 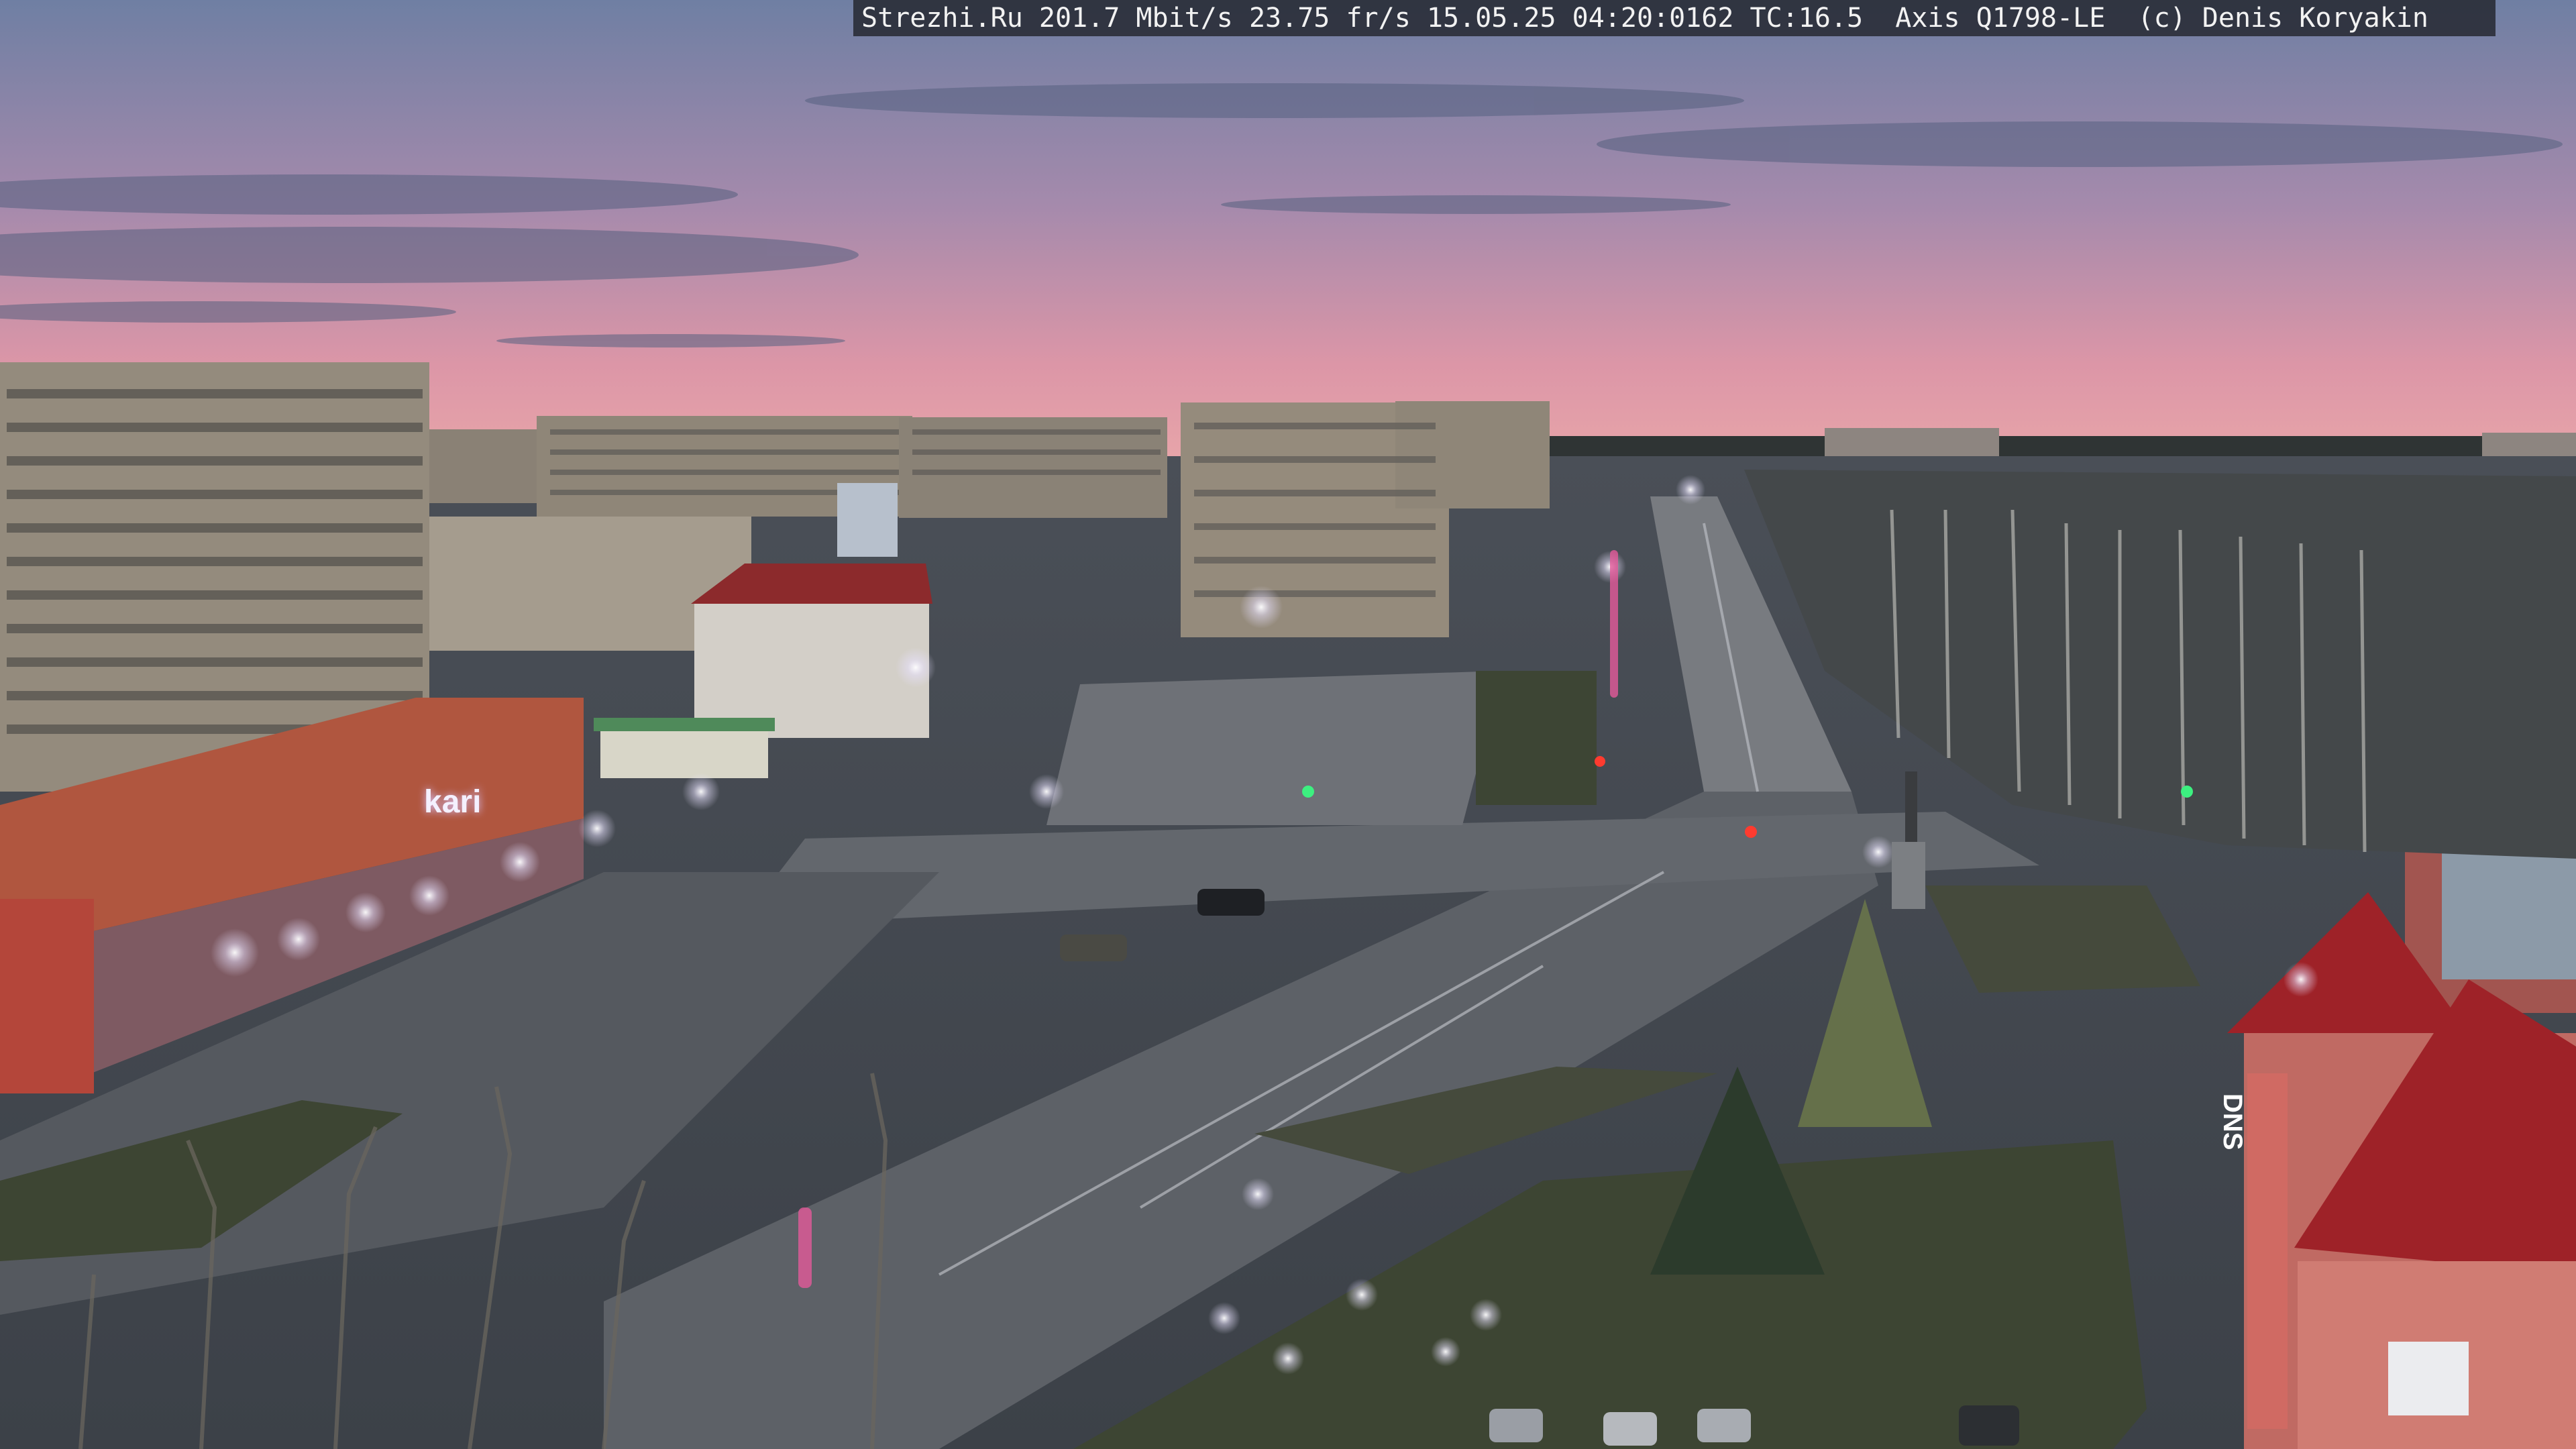 What do you see at coordinates (684, 751) in the screenshot?
I see `kiosk` at bounding box center [684, 751].